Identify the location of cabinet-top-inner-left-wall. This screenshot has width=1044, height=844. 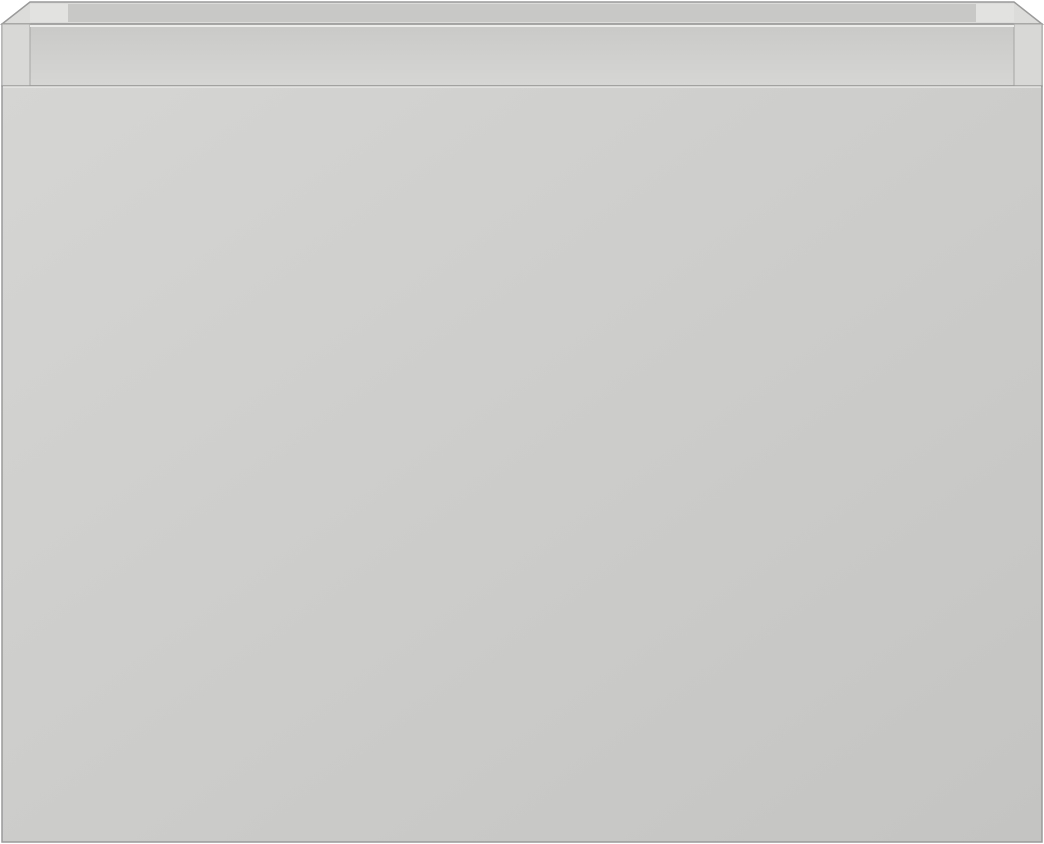
(49, 13).